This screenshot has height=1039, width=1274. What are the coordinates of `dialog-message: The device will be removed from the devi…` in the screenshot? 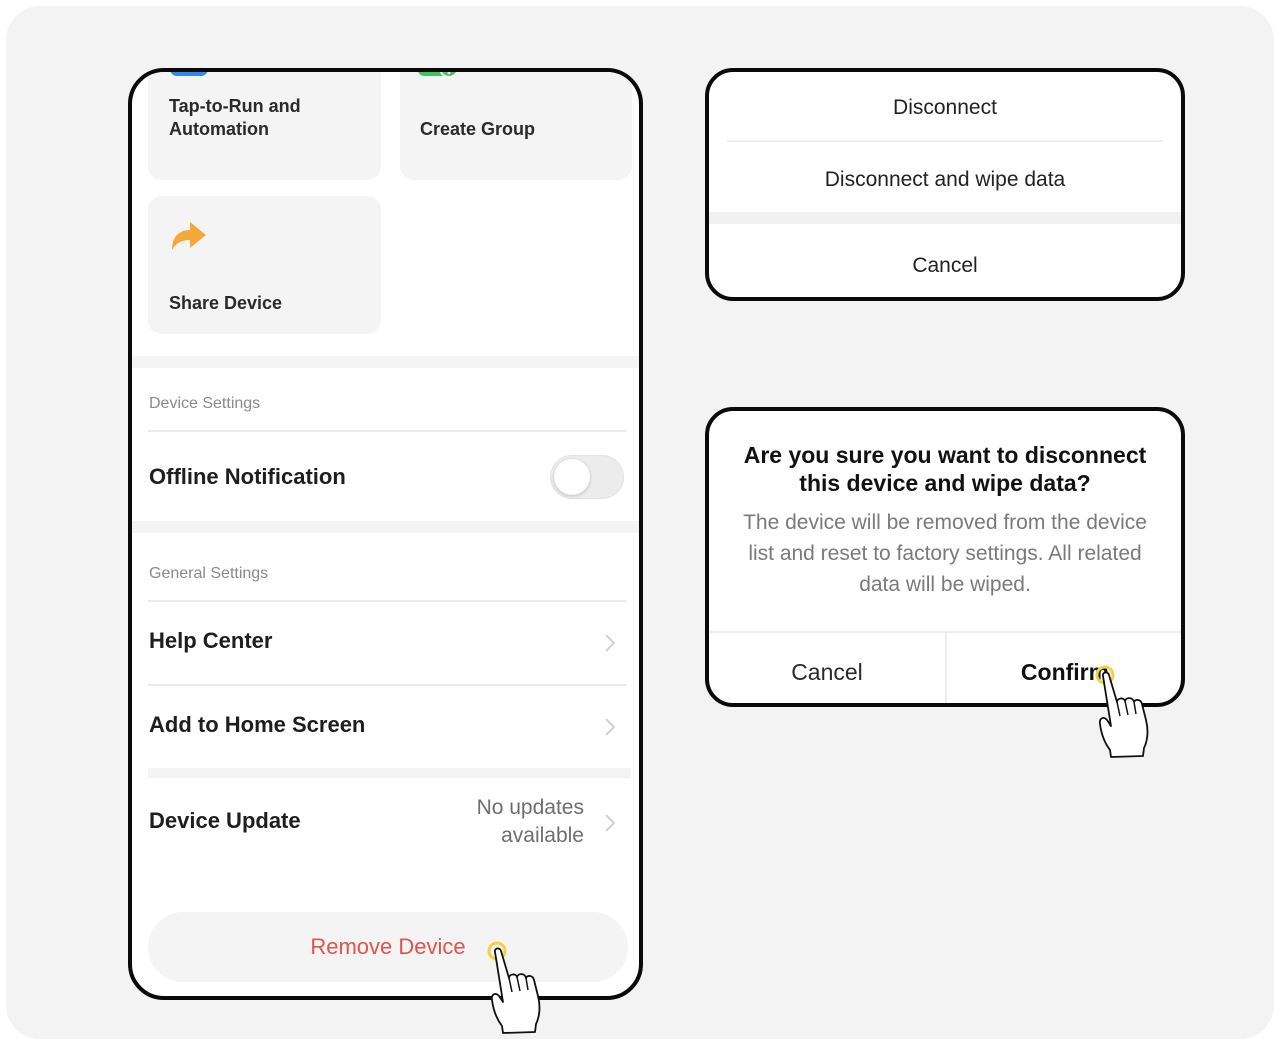 It's located at (945, 553).